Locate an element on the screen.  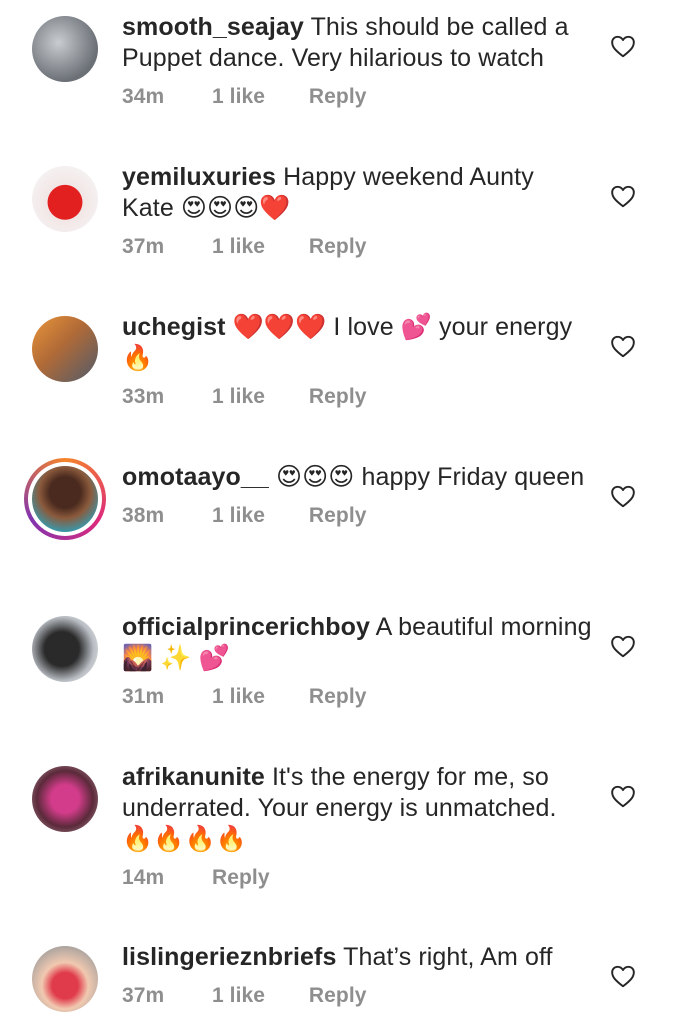
username: smooth_seajay is located at coordinates (213, 27).